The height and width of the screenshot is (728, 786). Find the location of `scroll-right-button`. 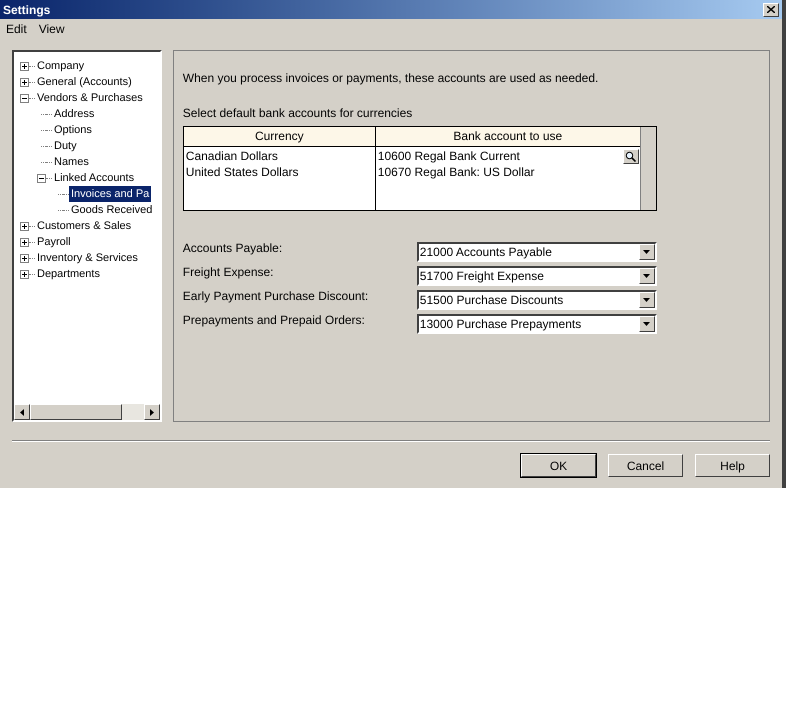

scroll-right-button is located at coordinates (152, 412).